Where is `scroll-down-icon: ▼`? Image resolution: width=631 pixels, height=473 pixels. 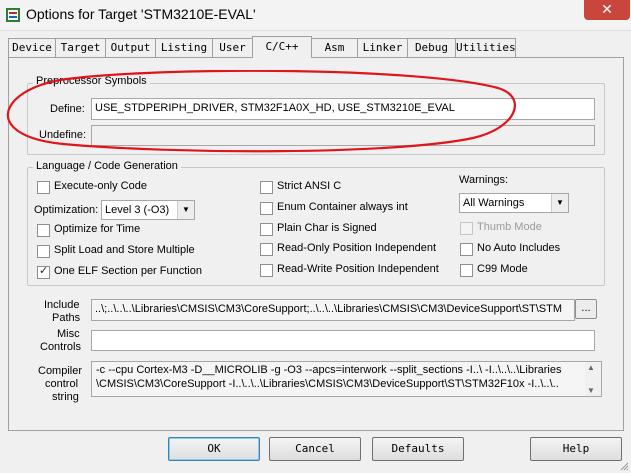 scroll-down-icon: ▼ is located at coordinates (591, 390).